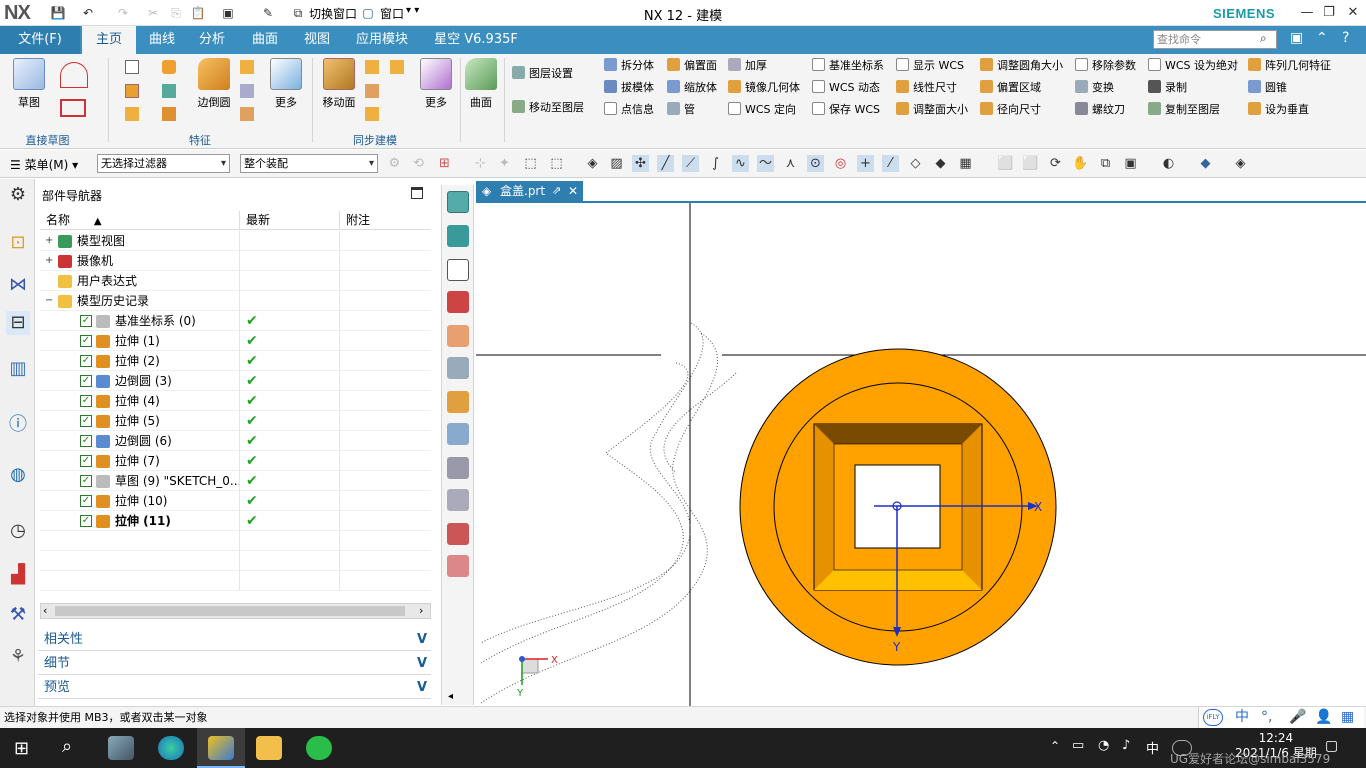  I want to click on delete-face-icon, so click(397, 67).